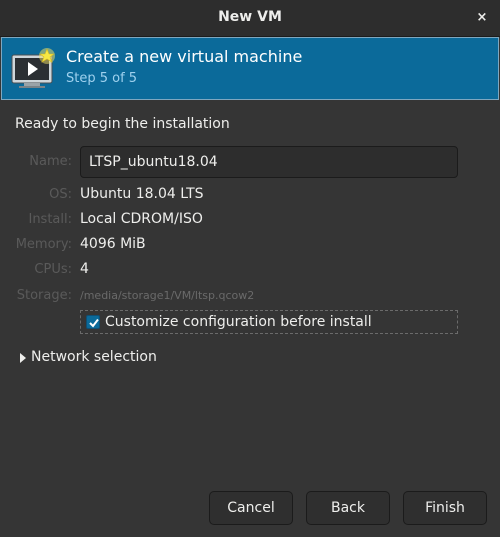 This screenshot has height=537, width=500. What do you see at coordinates (122, 124) in the screenshot?
I see `ready-heading: Ready to begin the installation` at bounding box center [122, 124].